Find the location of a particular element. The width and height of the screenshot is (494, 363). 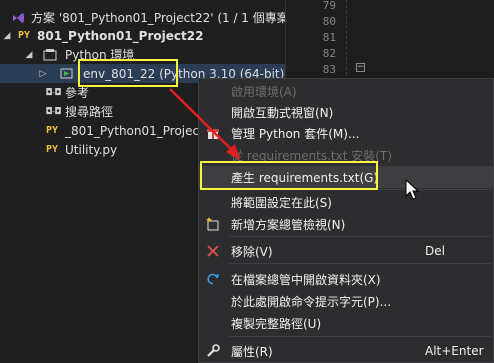

menu-item-new-explorer-view: 新增方案總管檢視(N) is located at coordinates (346, 224).